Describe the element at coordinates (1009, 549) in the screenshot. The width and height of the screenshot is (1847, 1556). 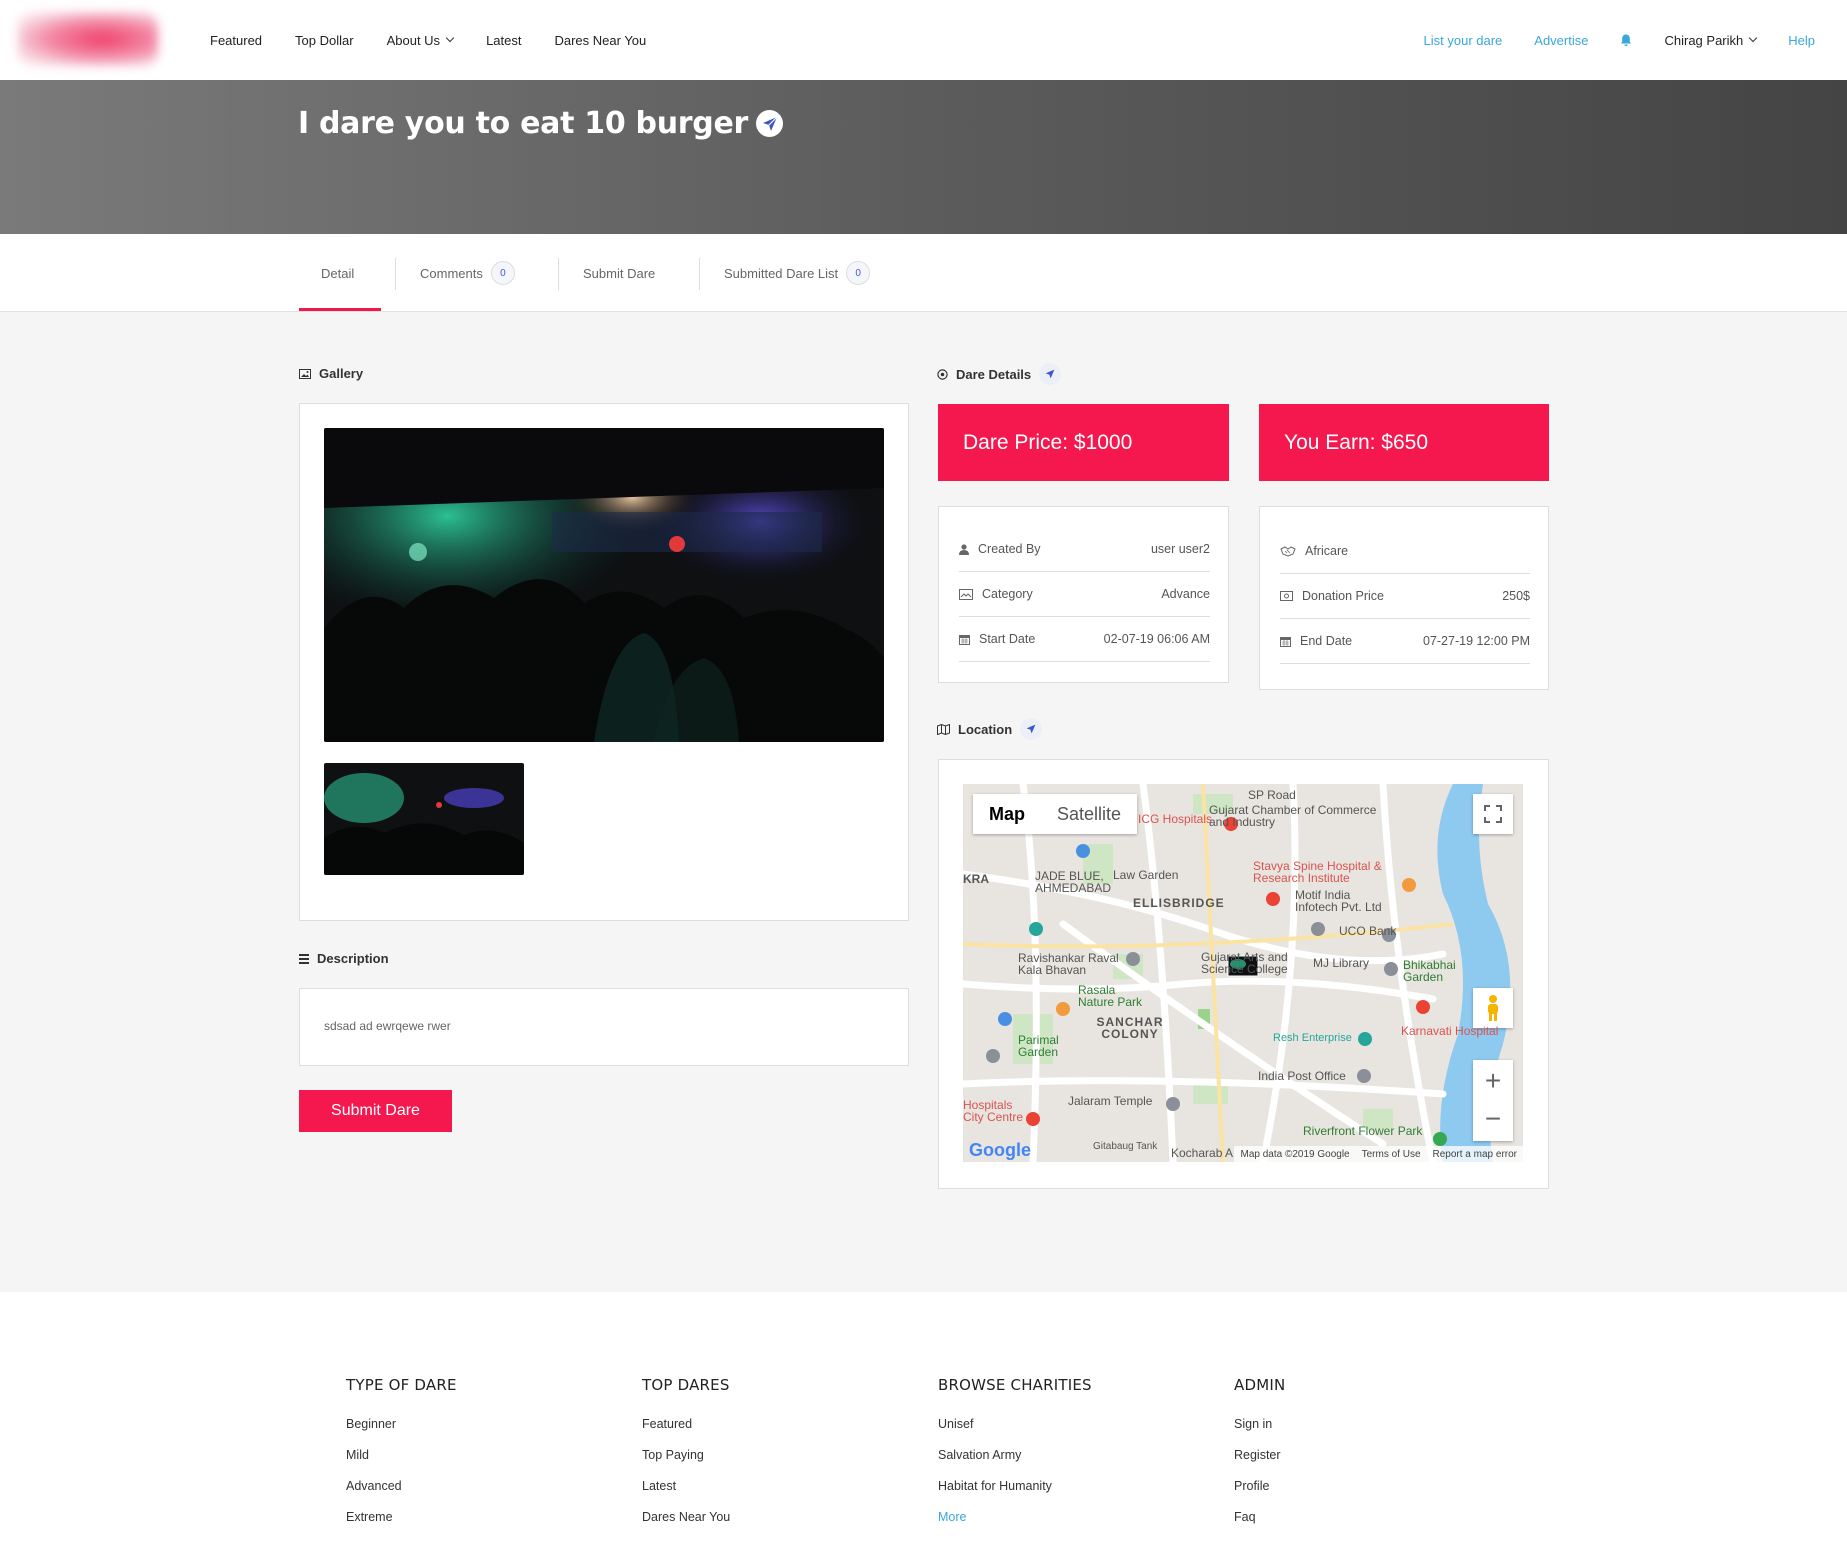
I see `created-by-label: Created By` at that location.